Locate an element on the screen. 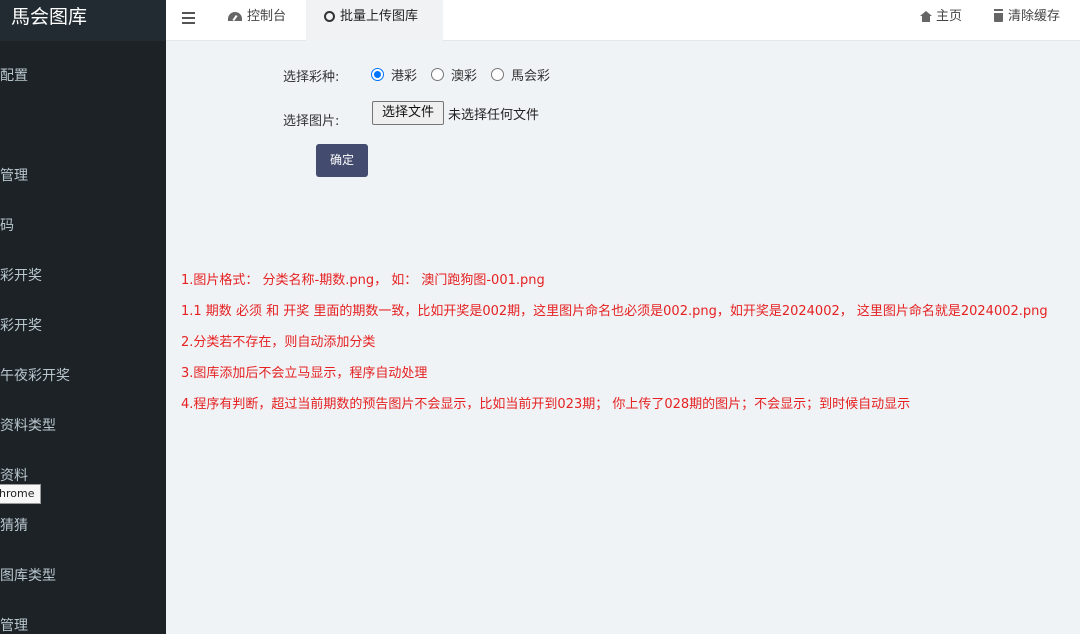 This screenshot has width=1080, height=634. home-icon is located at coordinates (926, 16).